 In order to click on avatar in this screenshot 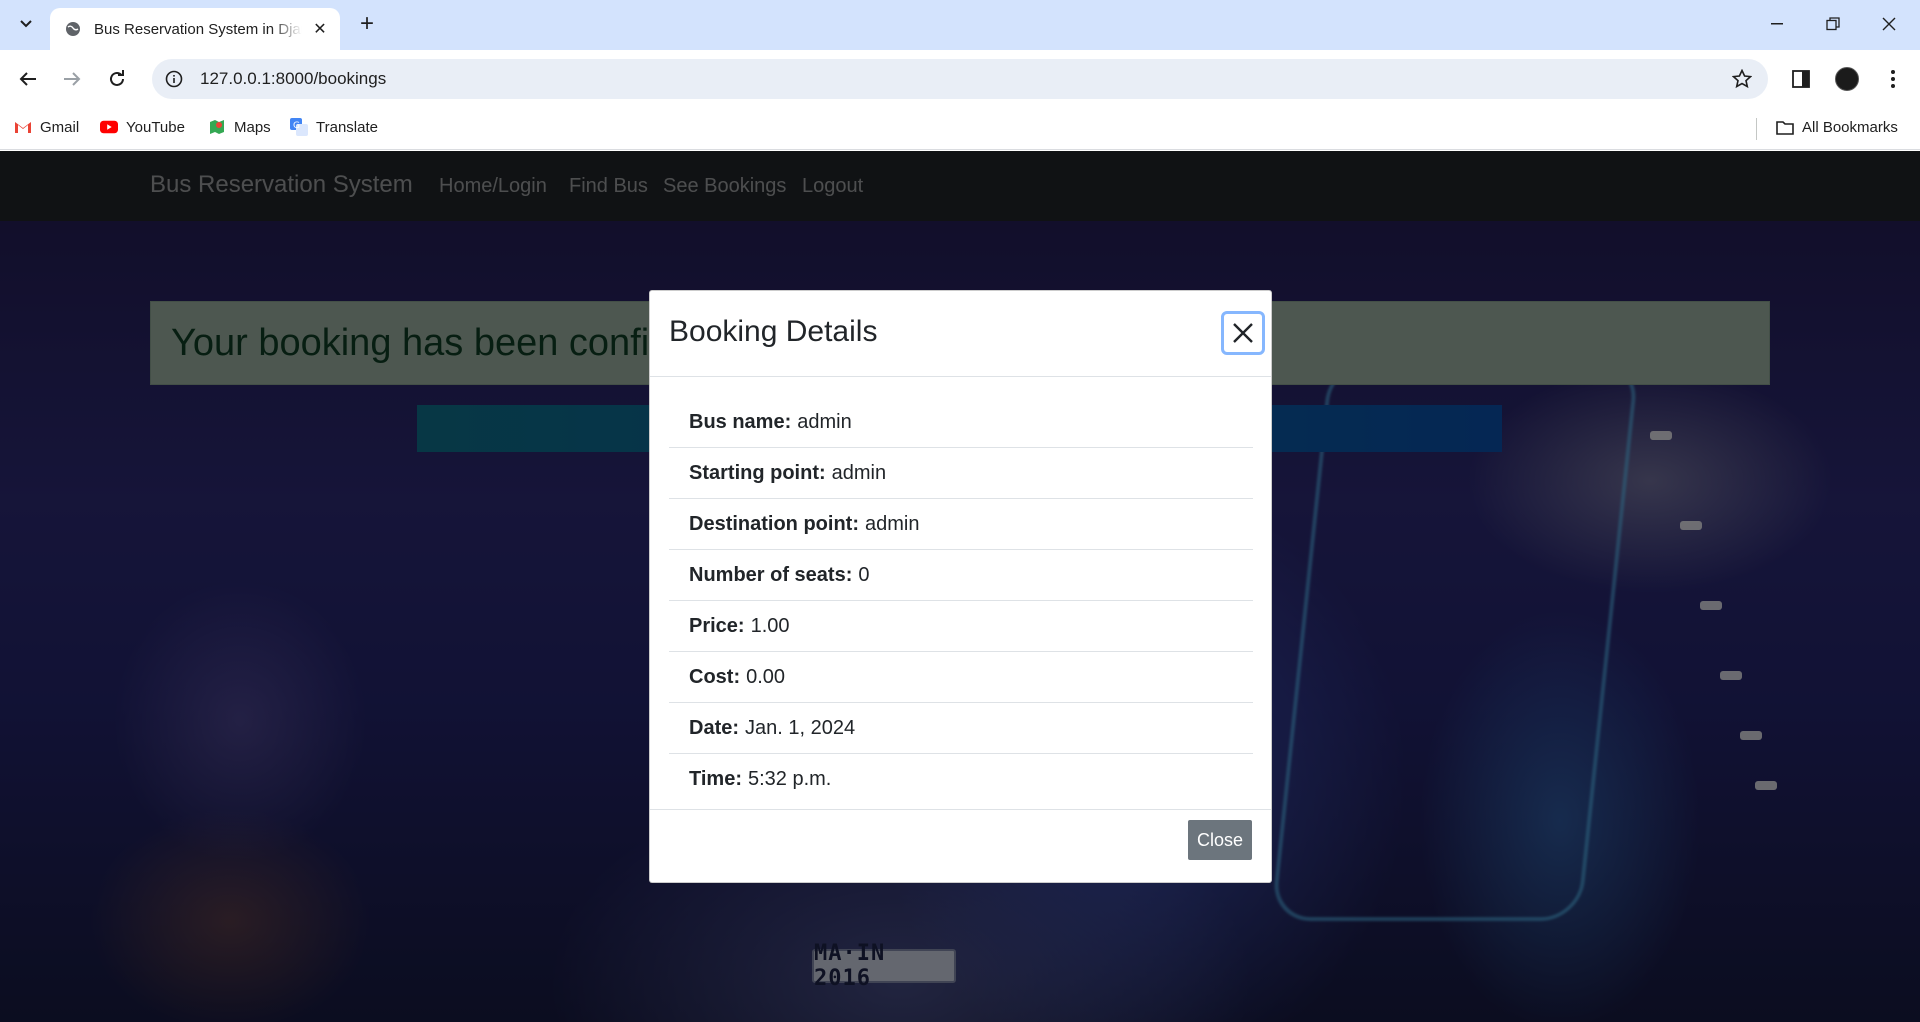, I will do `click(1847, 79)`.